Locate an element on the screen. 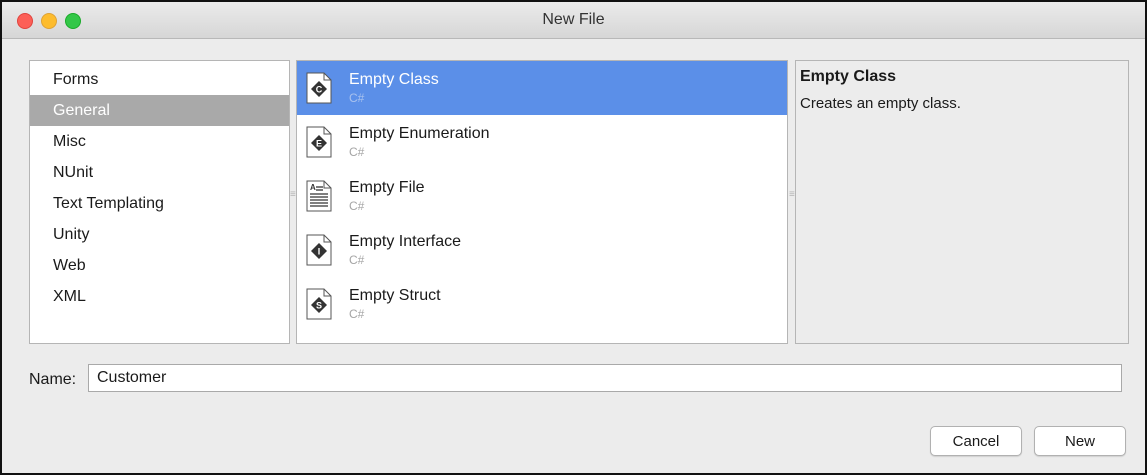  new-button: New is located at coordinates (1080, 441).